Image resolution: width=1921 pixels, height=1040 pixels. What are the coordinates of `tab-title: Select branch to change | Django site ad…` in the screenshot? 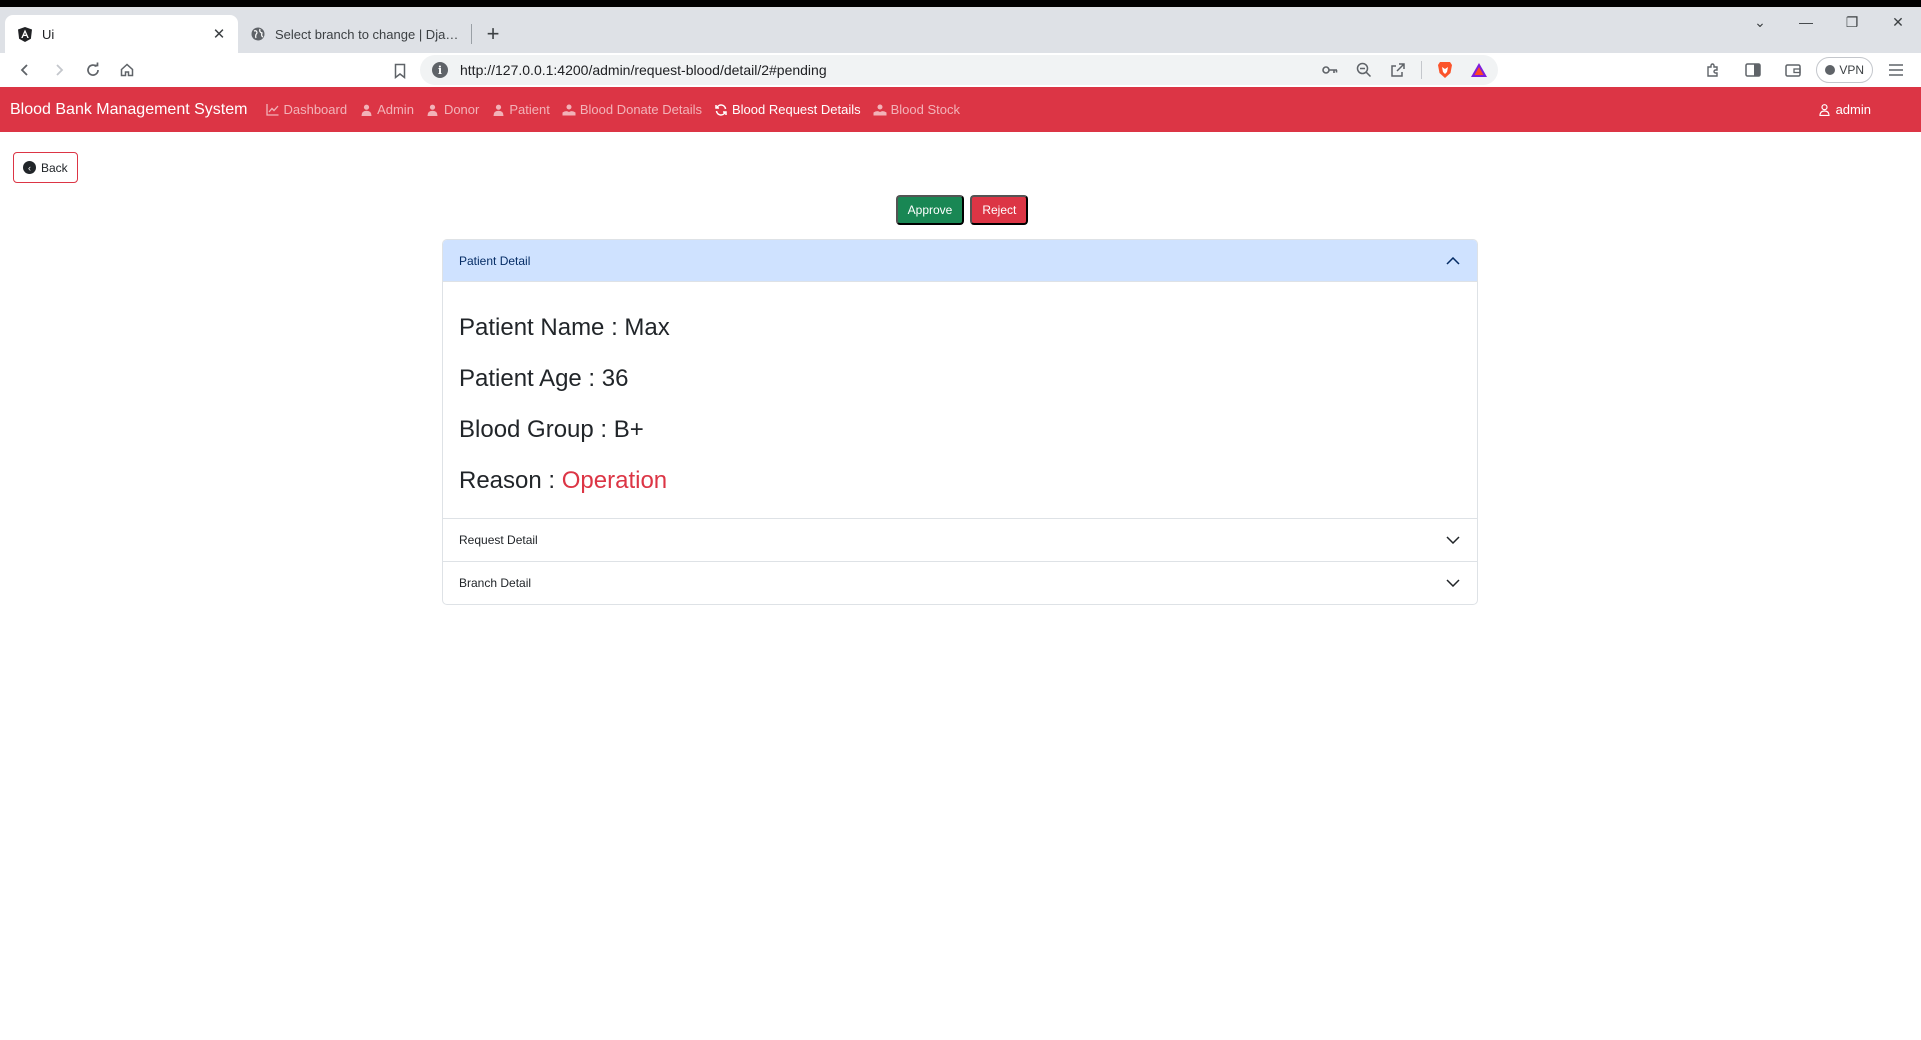 It's located at (368, 34).